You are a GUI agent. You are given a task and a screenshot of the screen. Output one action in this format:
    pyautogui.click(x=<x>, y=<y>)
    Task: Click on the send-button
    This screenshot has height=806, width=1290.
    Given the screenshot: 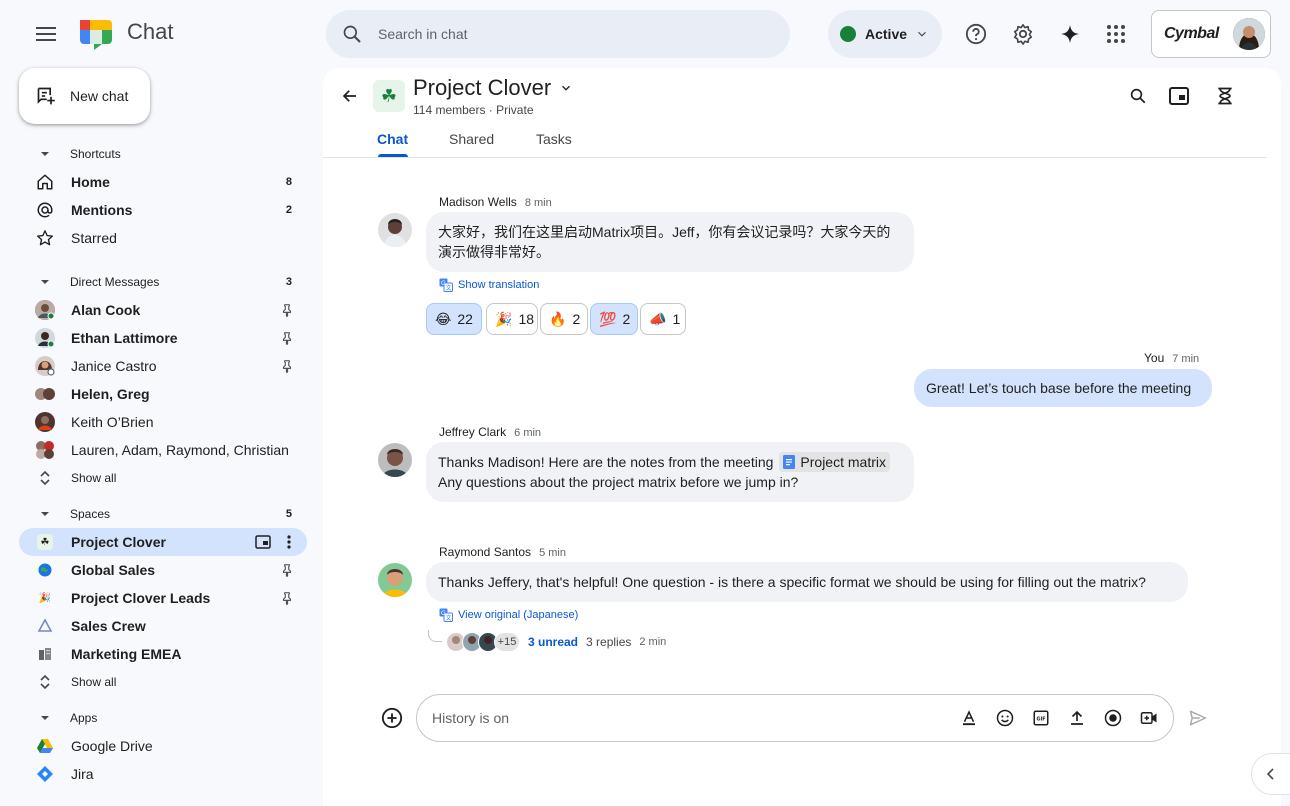 What is the action you would take?
    pyautogui.click(x=1198, y=718)
    